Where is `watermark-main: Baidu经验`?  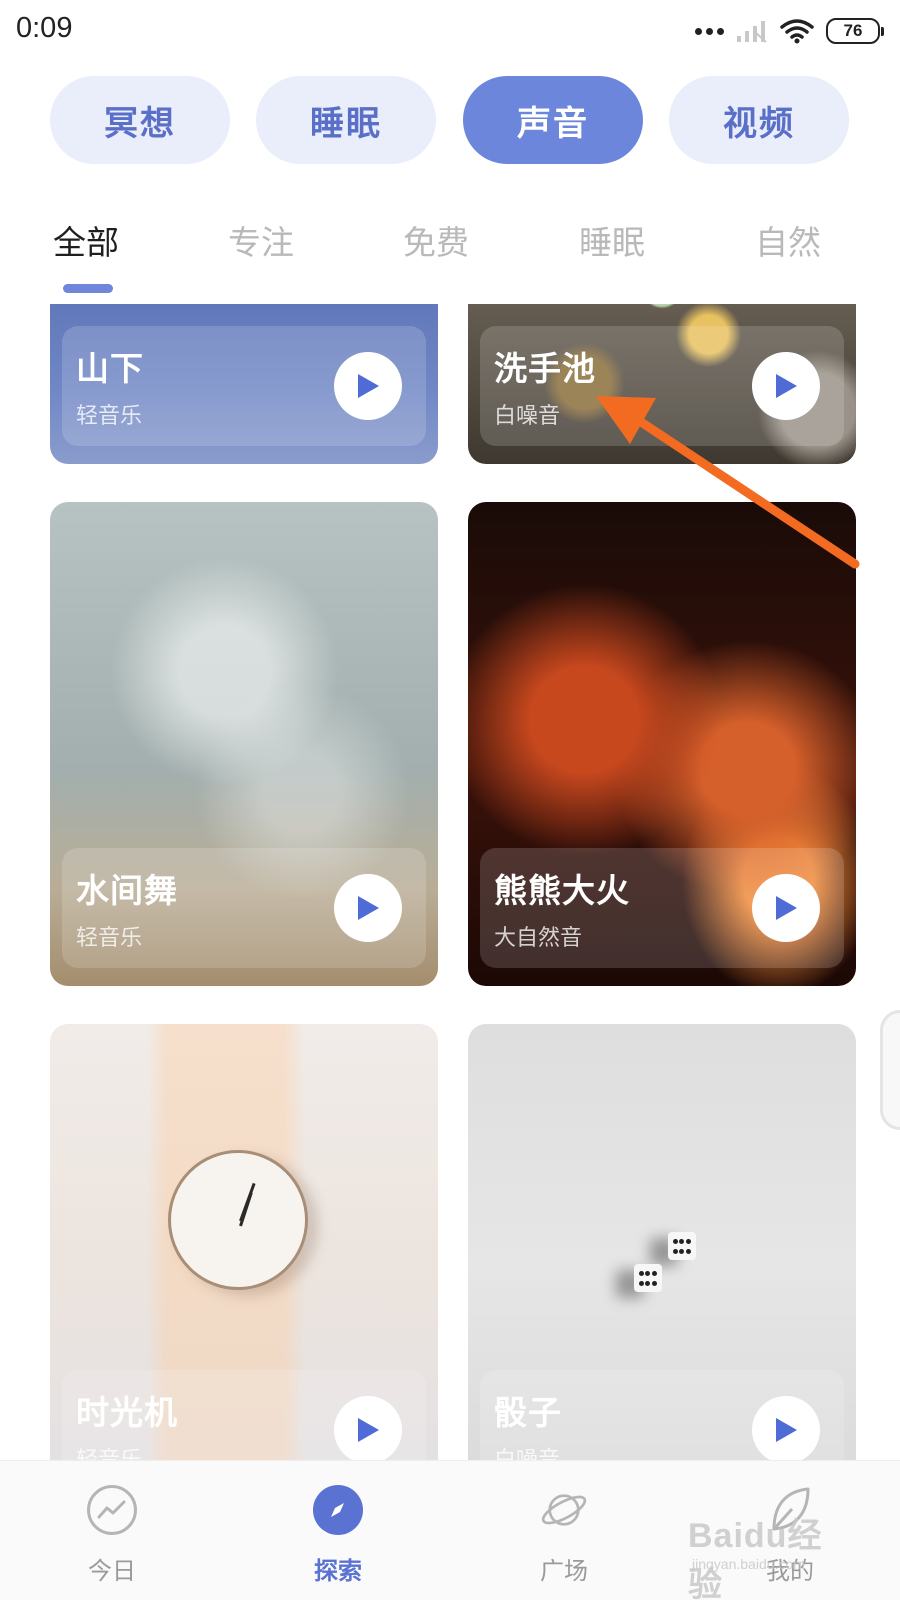 watermark-main: Baidu经验 is located at coordinates (755, 1558).